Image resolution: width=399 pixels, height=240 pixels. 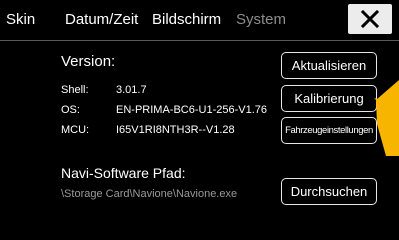 I want to click on mcu-value: I65V1RI8NTH3R--V1.28, so click(x=175, y=130).